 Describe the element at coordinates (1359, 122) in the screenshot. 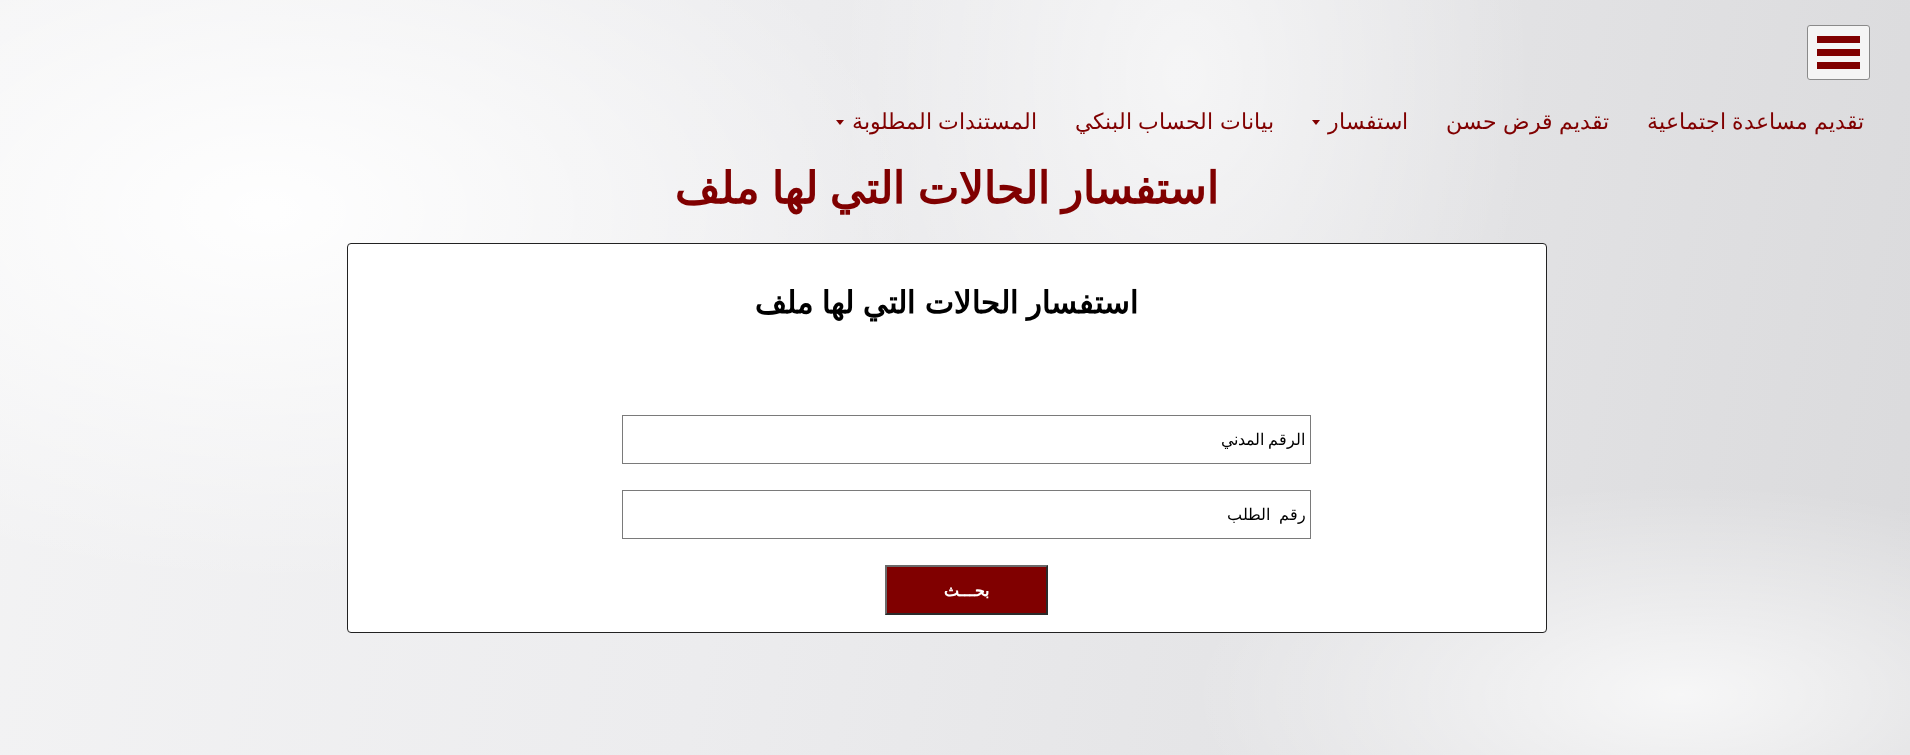

I see `nav-link: استفسار` at that location.